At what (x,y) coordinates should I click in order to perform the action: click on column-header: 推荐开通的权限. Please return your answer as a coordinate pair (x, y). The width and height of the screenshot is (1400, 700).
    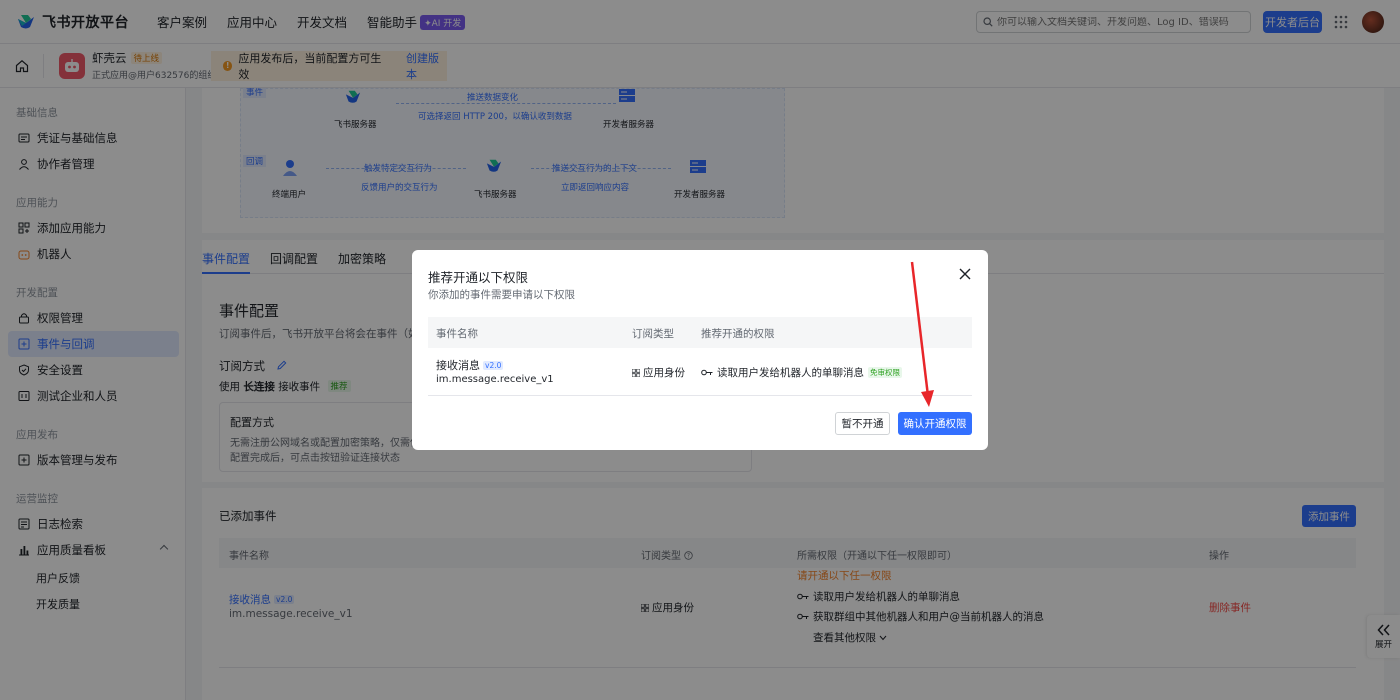
    Looking at the image, I should click on (738, 334).